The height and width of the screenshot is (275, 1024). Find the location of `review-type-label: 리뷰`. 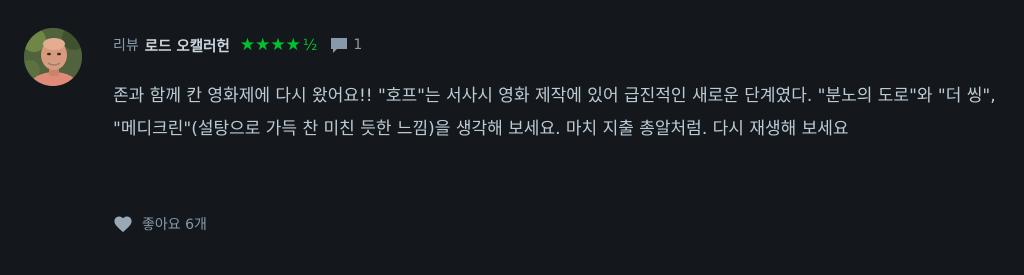

review-type-label: 리뷰 is located at coordinates (126, 46).